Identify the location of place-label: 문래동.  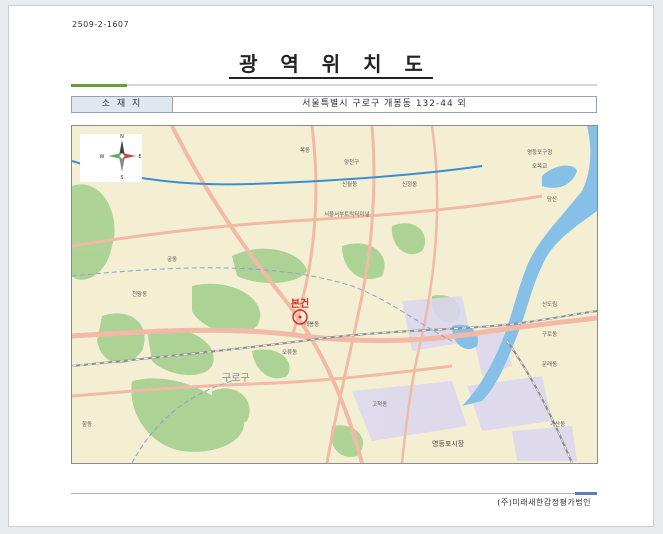
(549, 364).